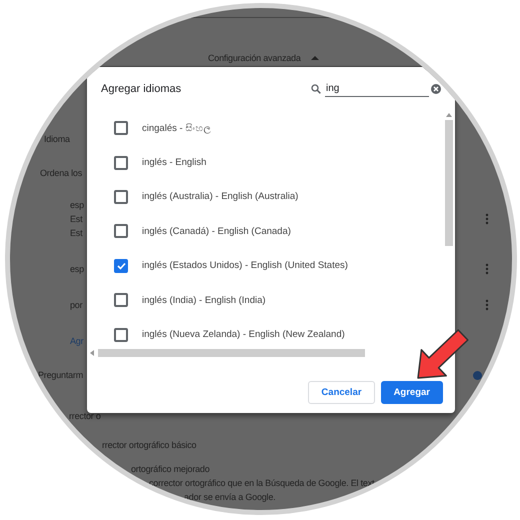 Image resolution: width=520 pixels, height=520 pixels. Describe the element at coordinates (314, 58) in the screenshot. I see `caret-icon` at that location.